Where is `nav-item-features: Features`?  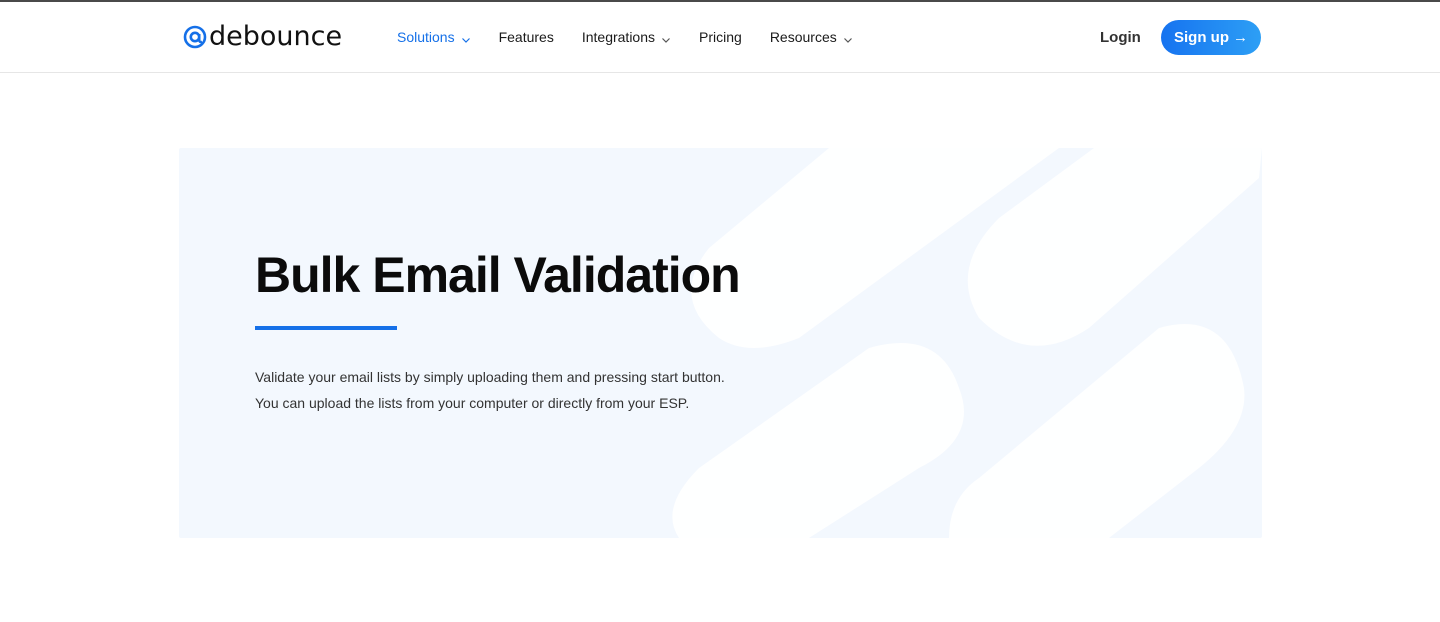 nav-item-features: Features is located at coordinates (526, 37).